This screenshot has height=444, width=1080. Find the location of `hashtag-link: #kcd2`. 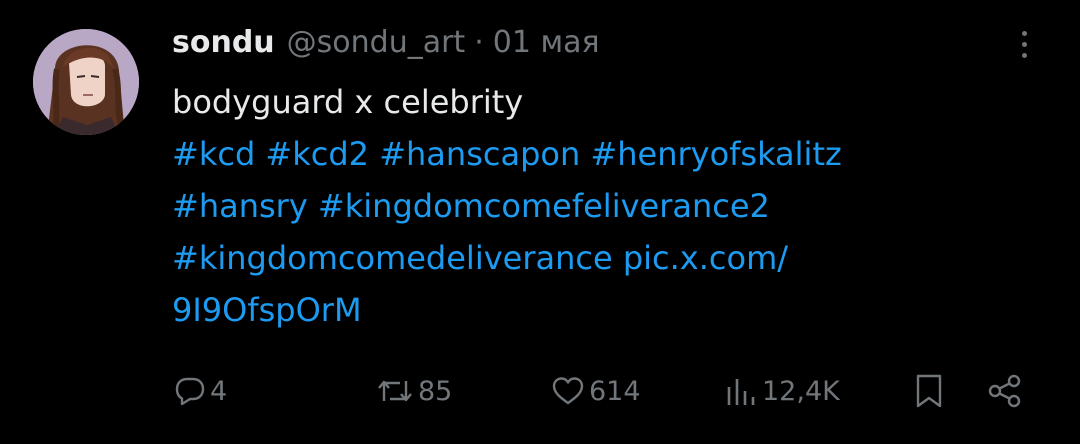

hashtag-link: #kcd2 is located at coordinates (317, 154).